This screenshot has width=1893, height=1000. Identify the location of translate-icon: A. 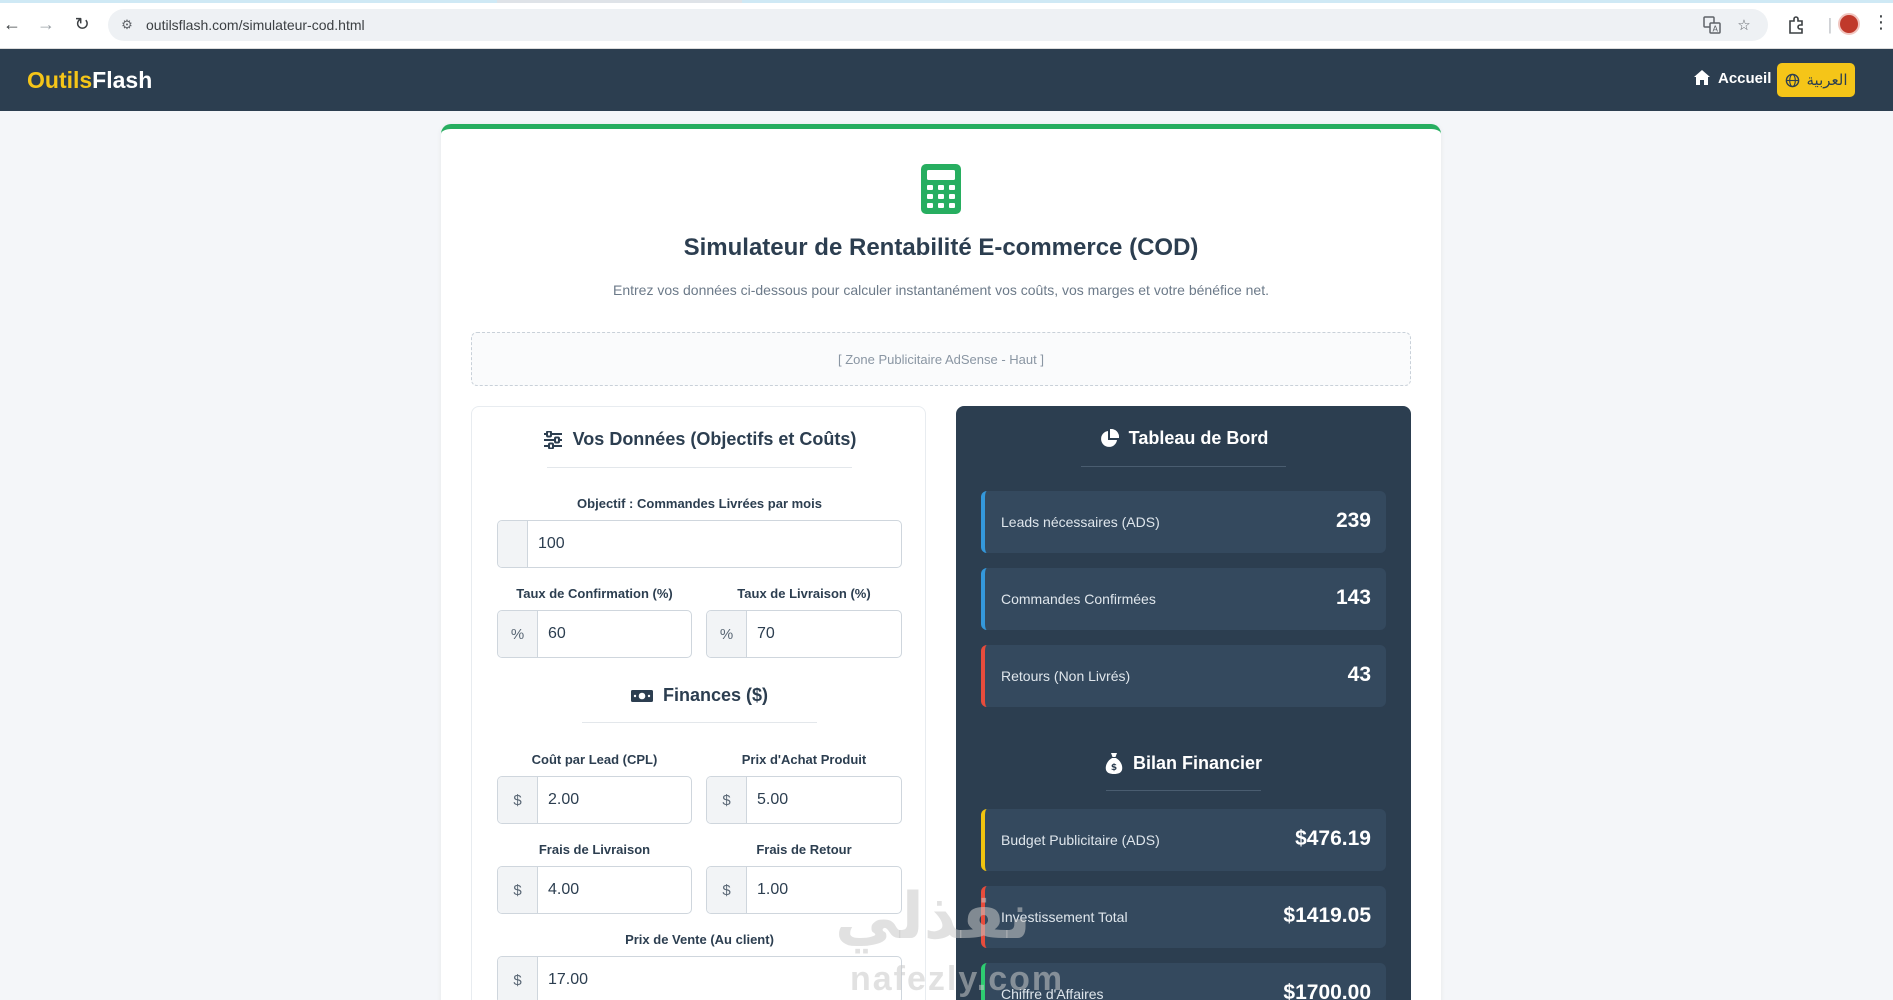
(1712, 25).